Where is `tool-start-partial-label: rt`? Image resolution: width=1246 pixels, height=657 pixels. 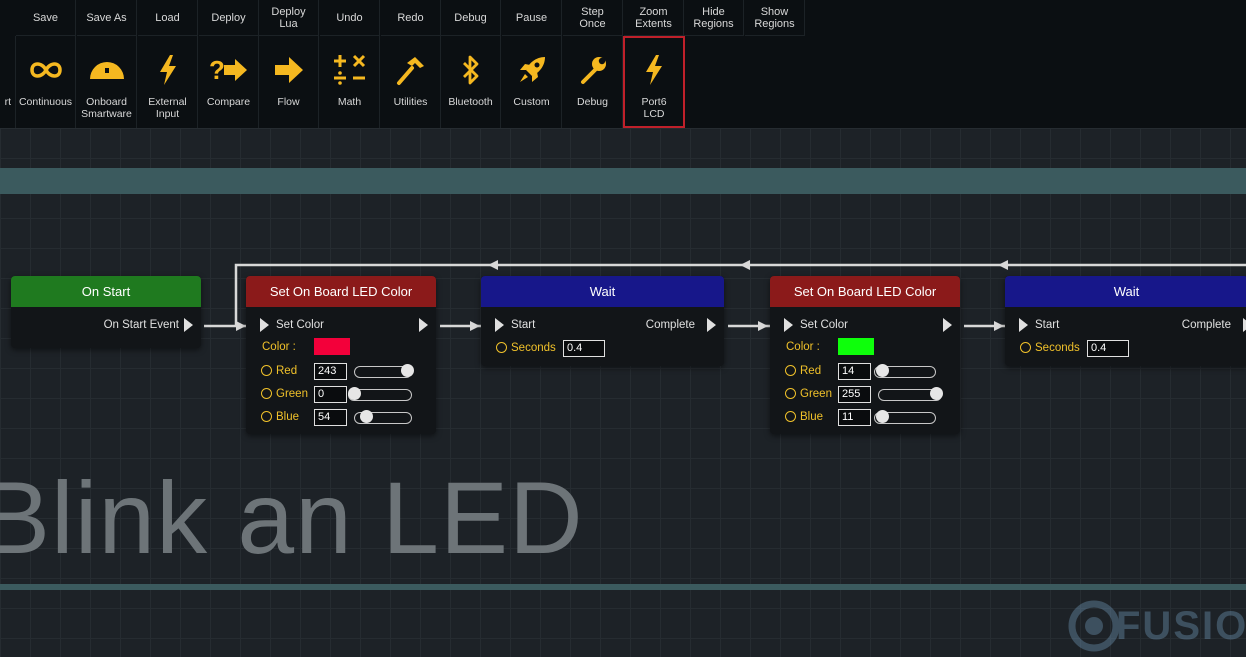 tool-start-partial-label: rt is located at coordinates (7, 102).